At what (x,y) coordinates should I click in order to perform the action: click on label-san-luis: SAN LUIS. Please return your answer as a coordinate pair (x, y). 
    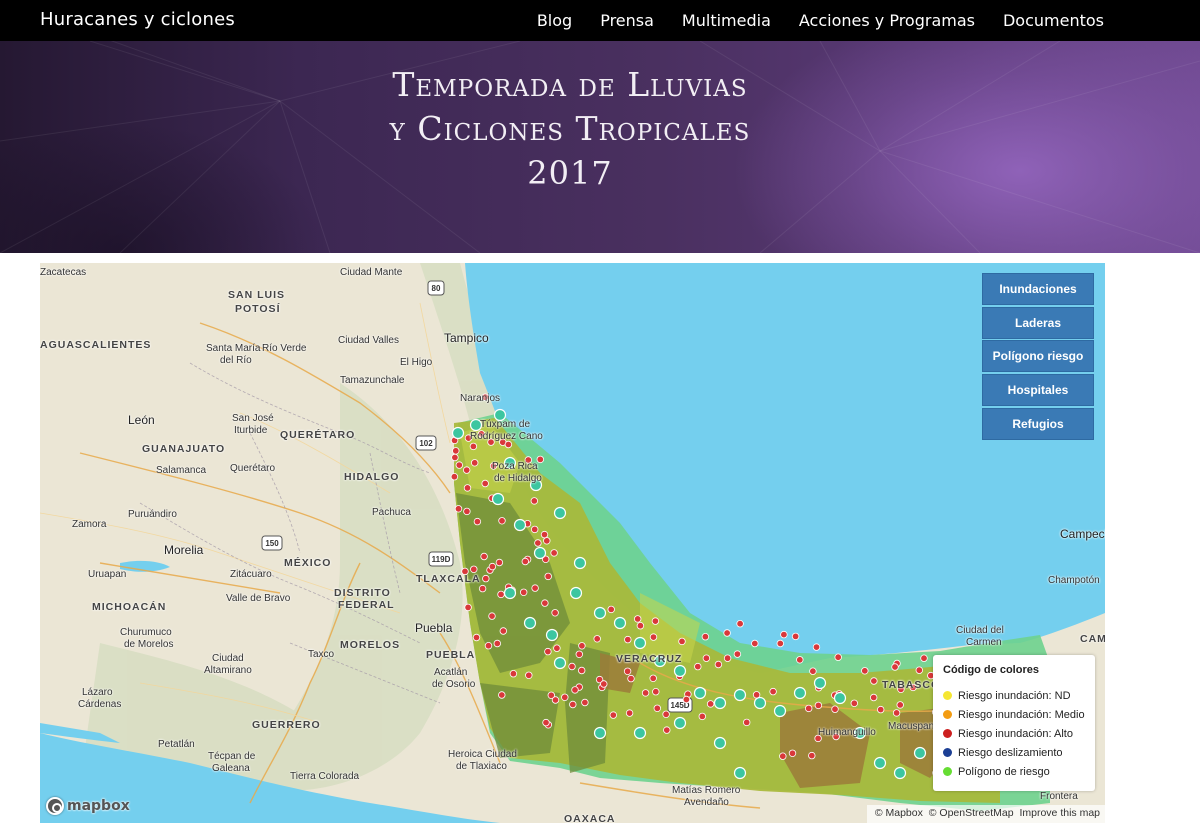
    Looking at the image, I should click on (257, 295).